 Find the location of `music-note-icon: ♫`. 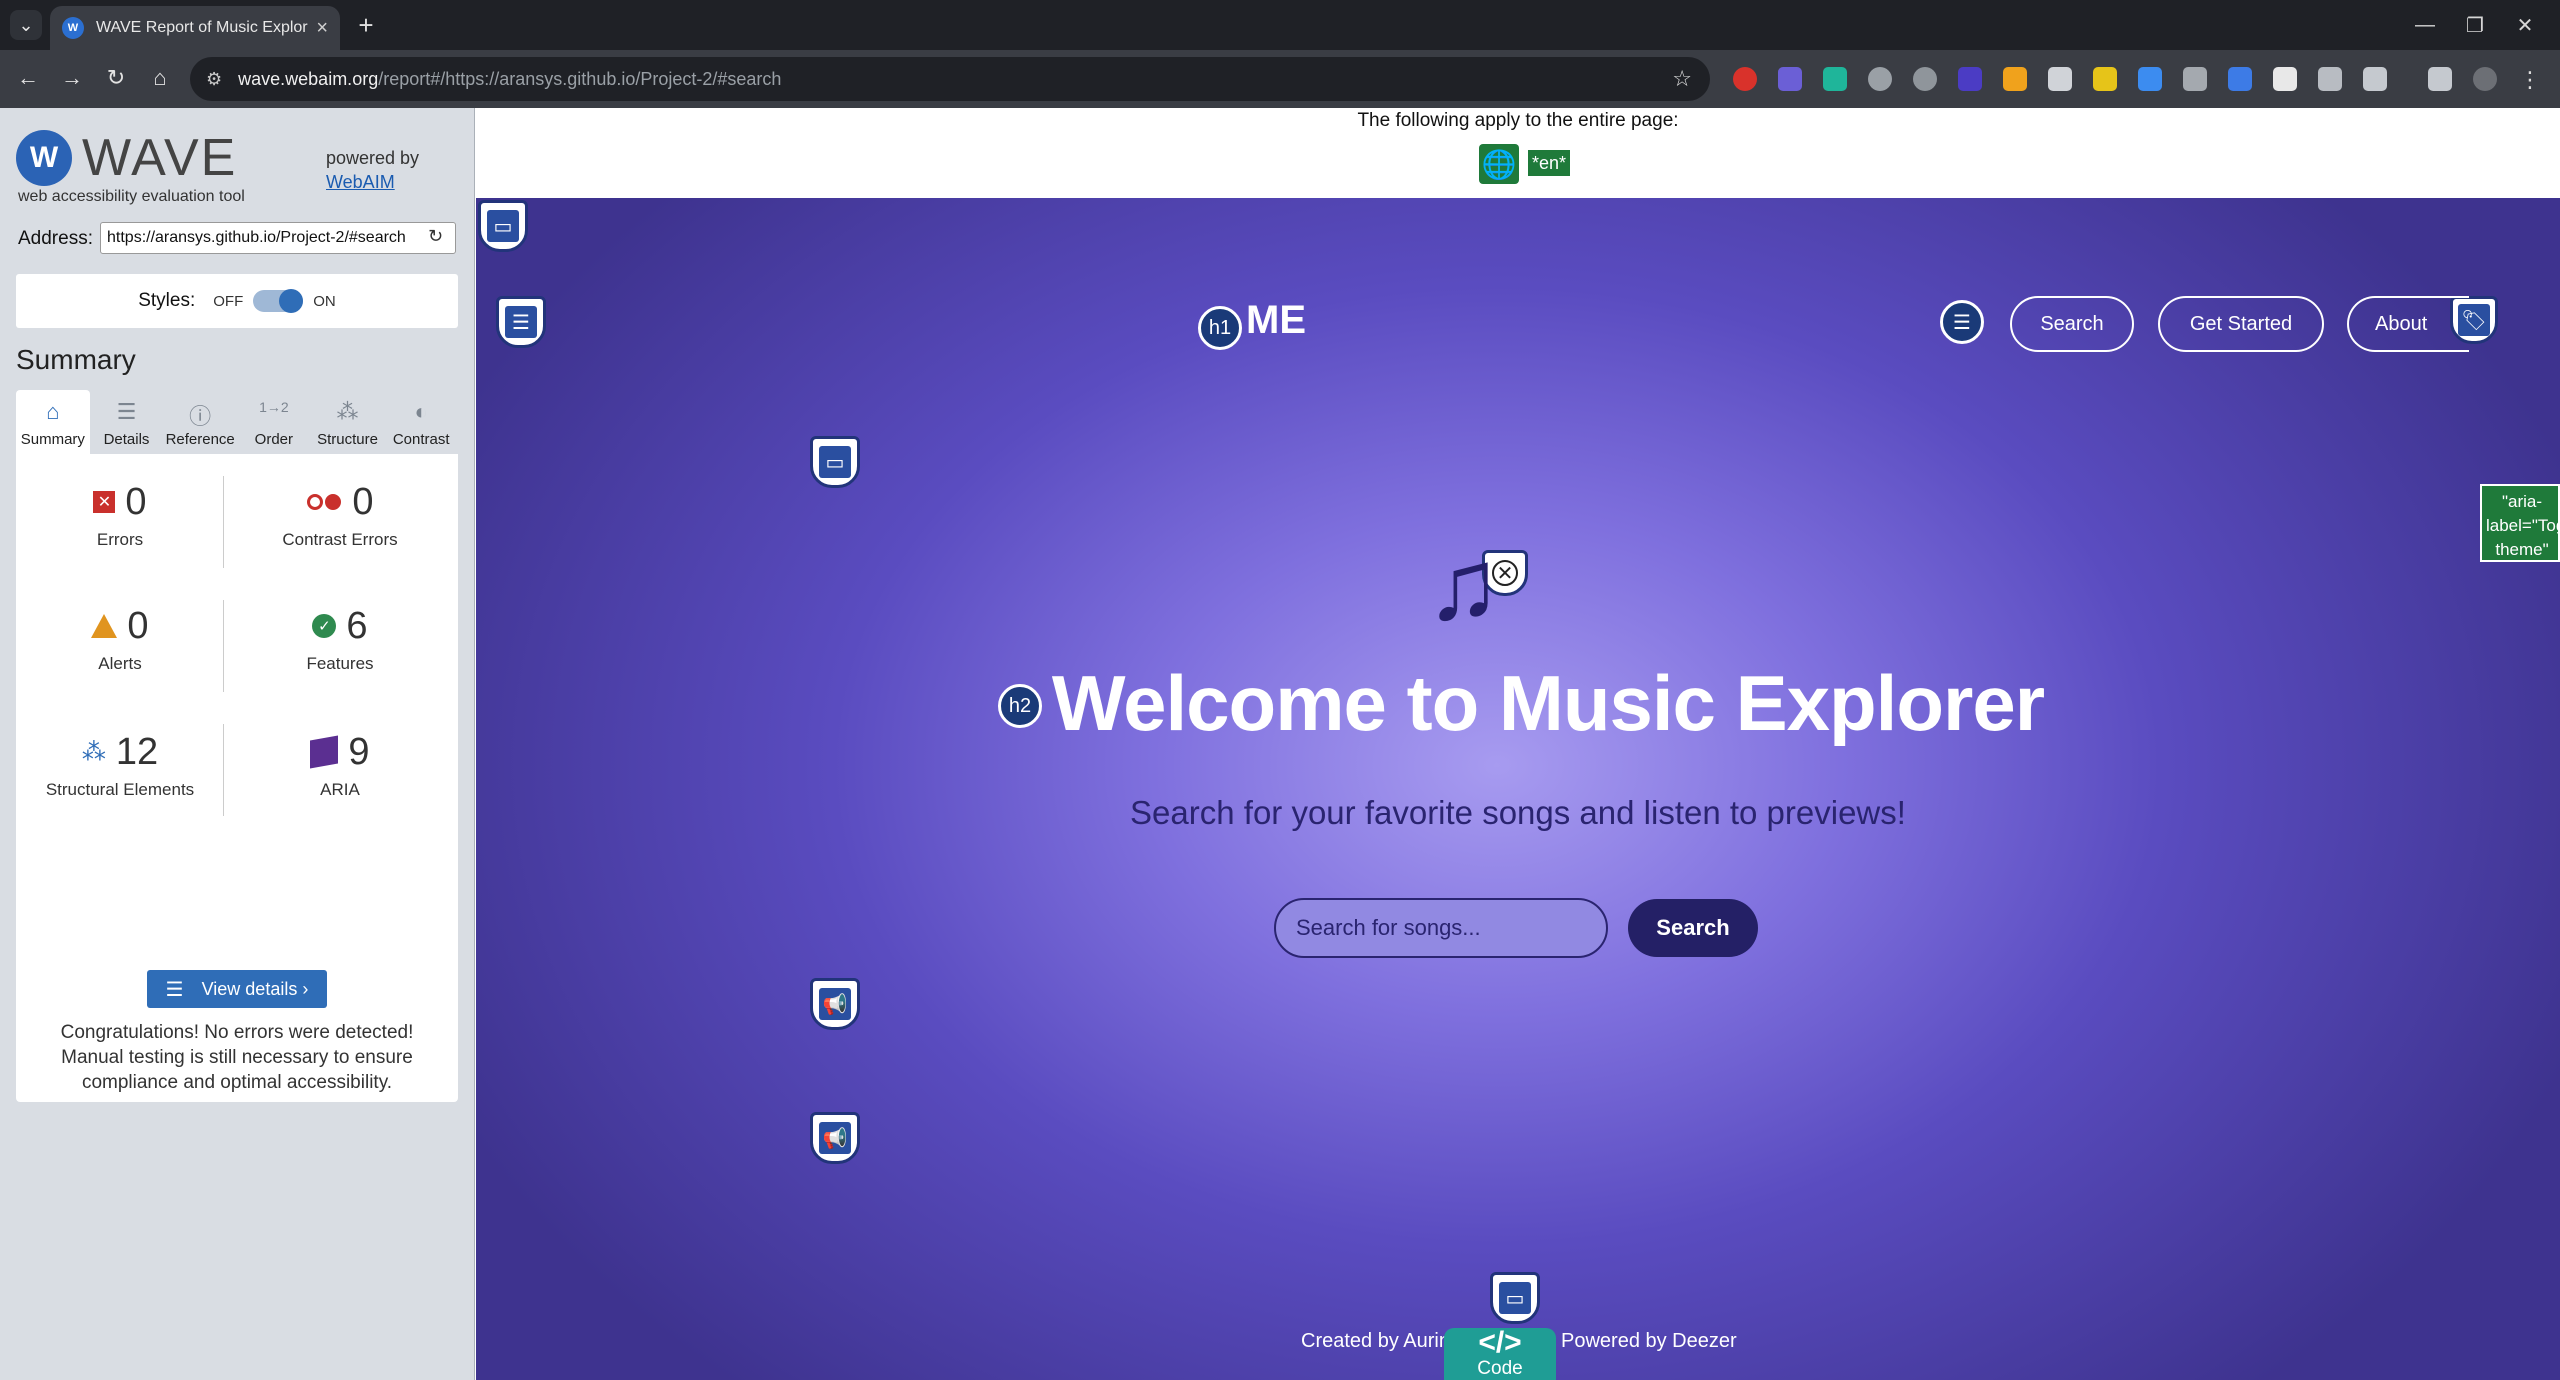

music-note-icon: ♫ is located at coordinates (1463, 585).